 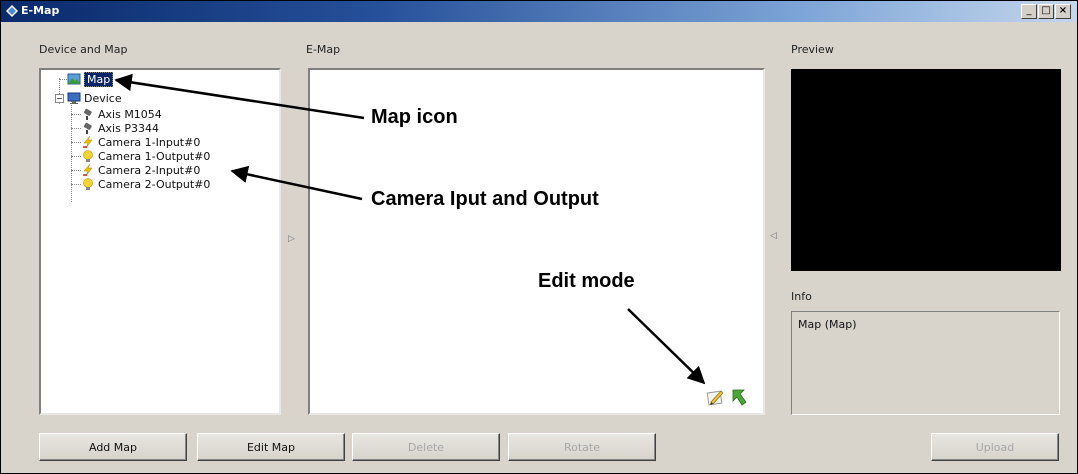 What do you see at coordinates (586, 281) in the screenshot?
I see `annotation-edit-mode: Edit mode` at bounding box center [586, 281].